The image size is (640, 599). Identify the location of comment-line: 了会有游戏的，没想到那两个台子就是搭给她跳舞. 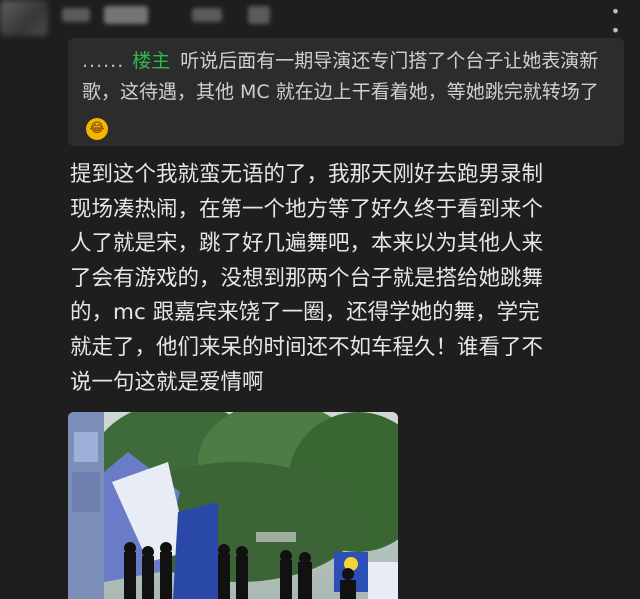
(307, 278).